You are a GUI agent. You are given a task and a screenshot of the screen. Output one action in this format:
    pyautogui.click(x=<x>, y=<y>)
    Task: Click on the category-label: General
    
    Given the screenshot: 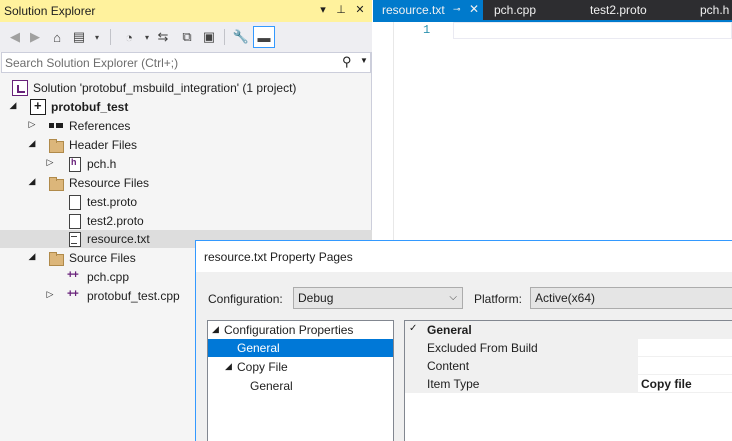 What is the action you would take?
    pyautogui.click(x=449, y=330)
    